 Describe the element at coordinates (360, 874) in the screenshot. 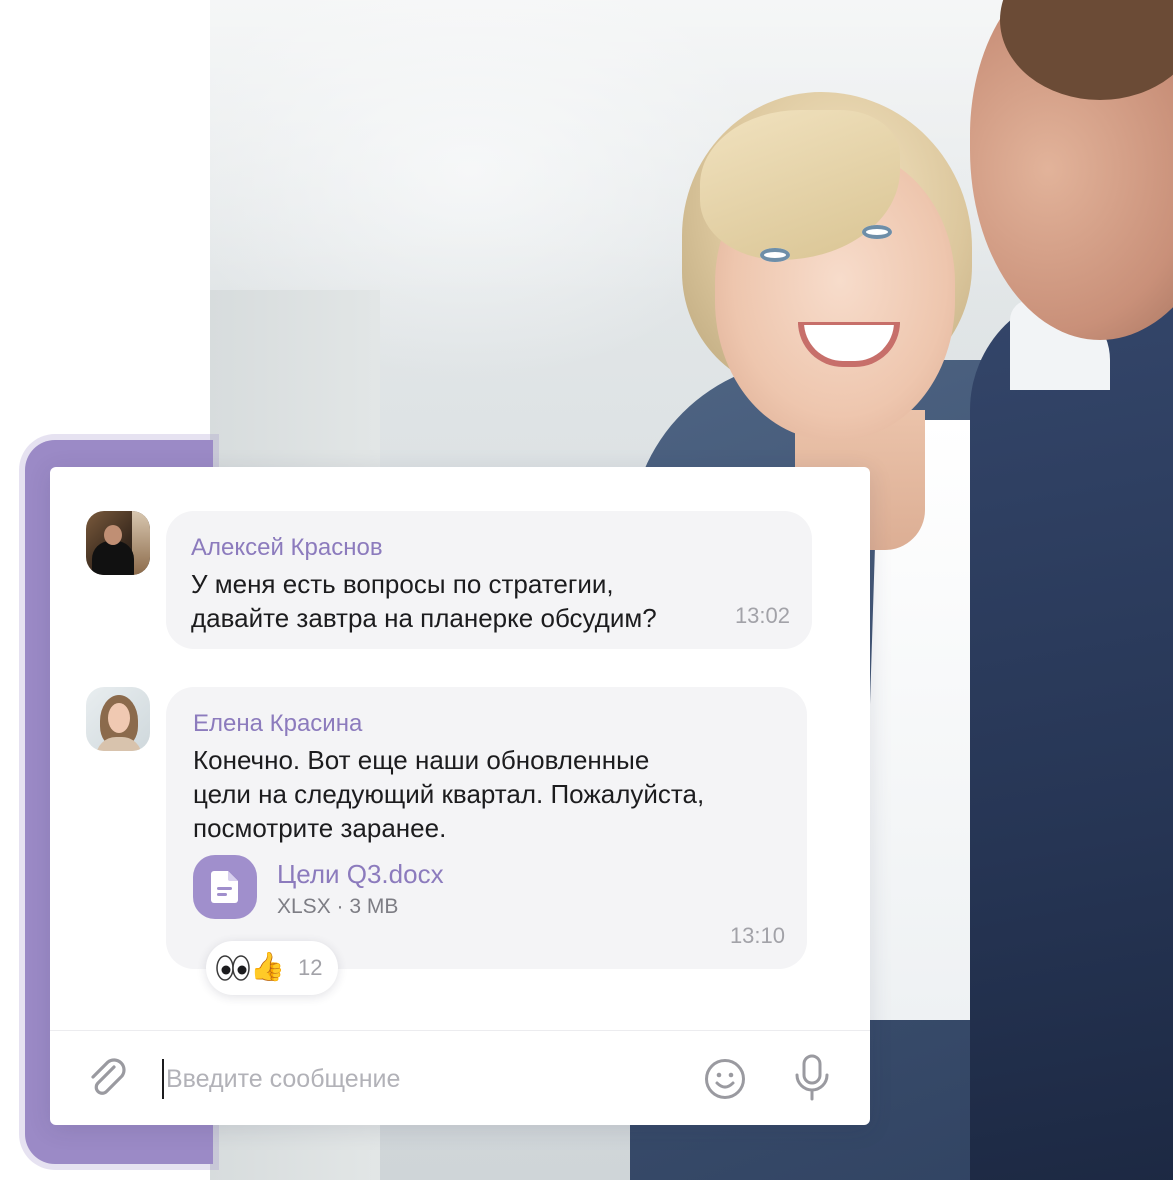

I see `file-name-link: Цели Q3.docx` at that location.